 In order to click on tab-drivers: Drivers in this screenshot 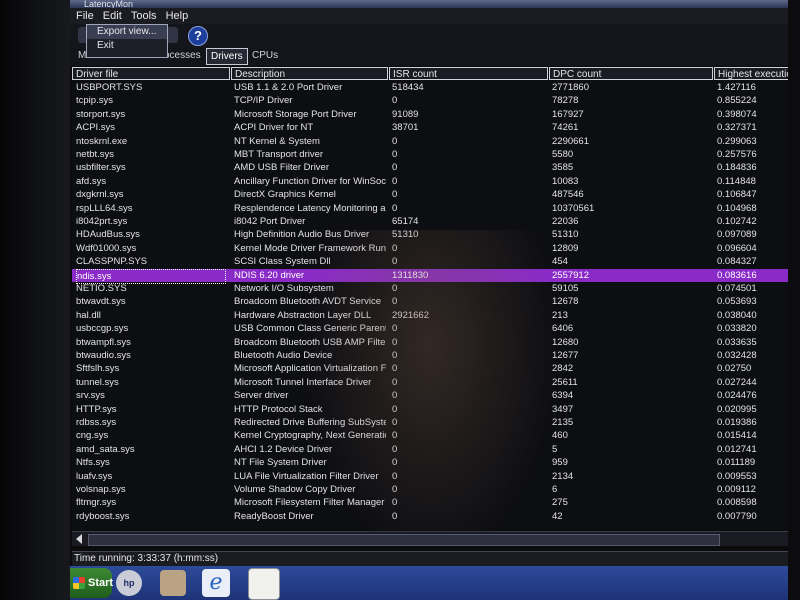, I will do `click(227, 56)`.